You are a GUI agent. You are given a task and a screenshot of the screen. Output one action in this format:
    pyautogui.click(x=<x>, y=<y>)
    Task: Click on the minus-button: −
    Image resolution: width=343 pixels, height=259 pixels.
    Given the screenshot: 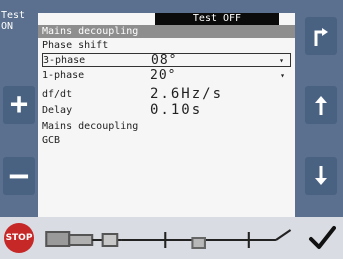 What is the action you would take?
    pyautogui.click(x=19, y=176)
    